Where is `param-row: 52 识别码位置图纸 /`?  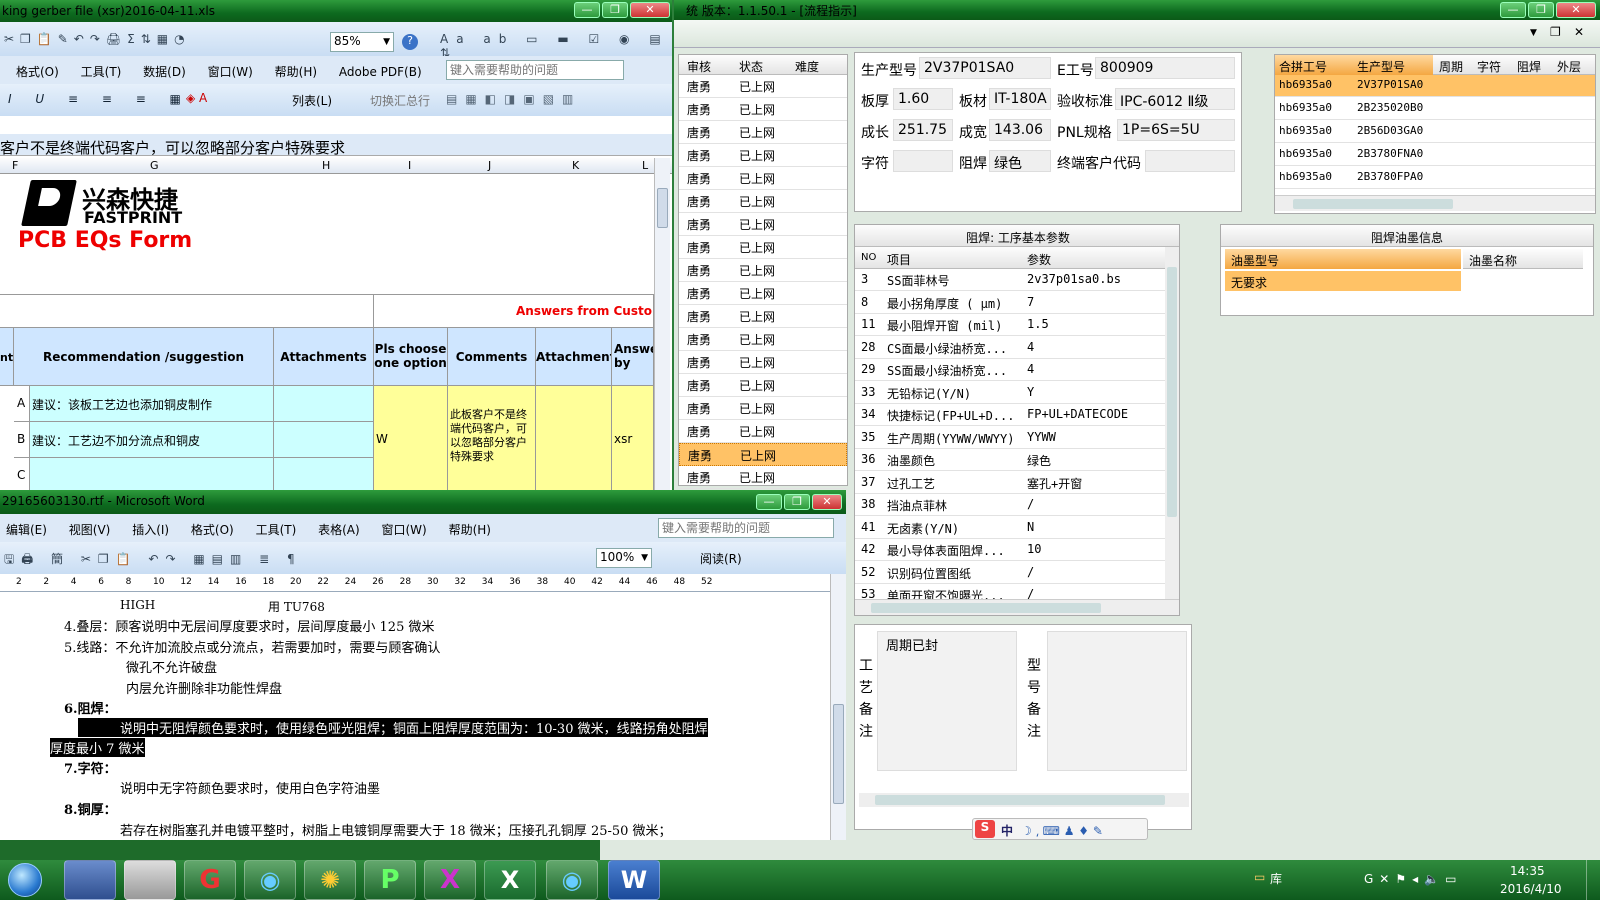 param-row: 52 识别码位置图纸 / is located at coordinates (1010, 573).